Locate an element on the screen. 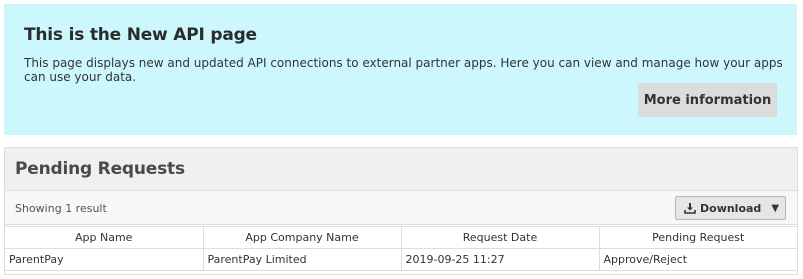 The height and width of the screenshot is (279, 803). column-header-app-name: App Name is located at coordinates (104, 237).